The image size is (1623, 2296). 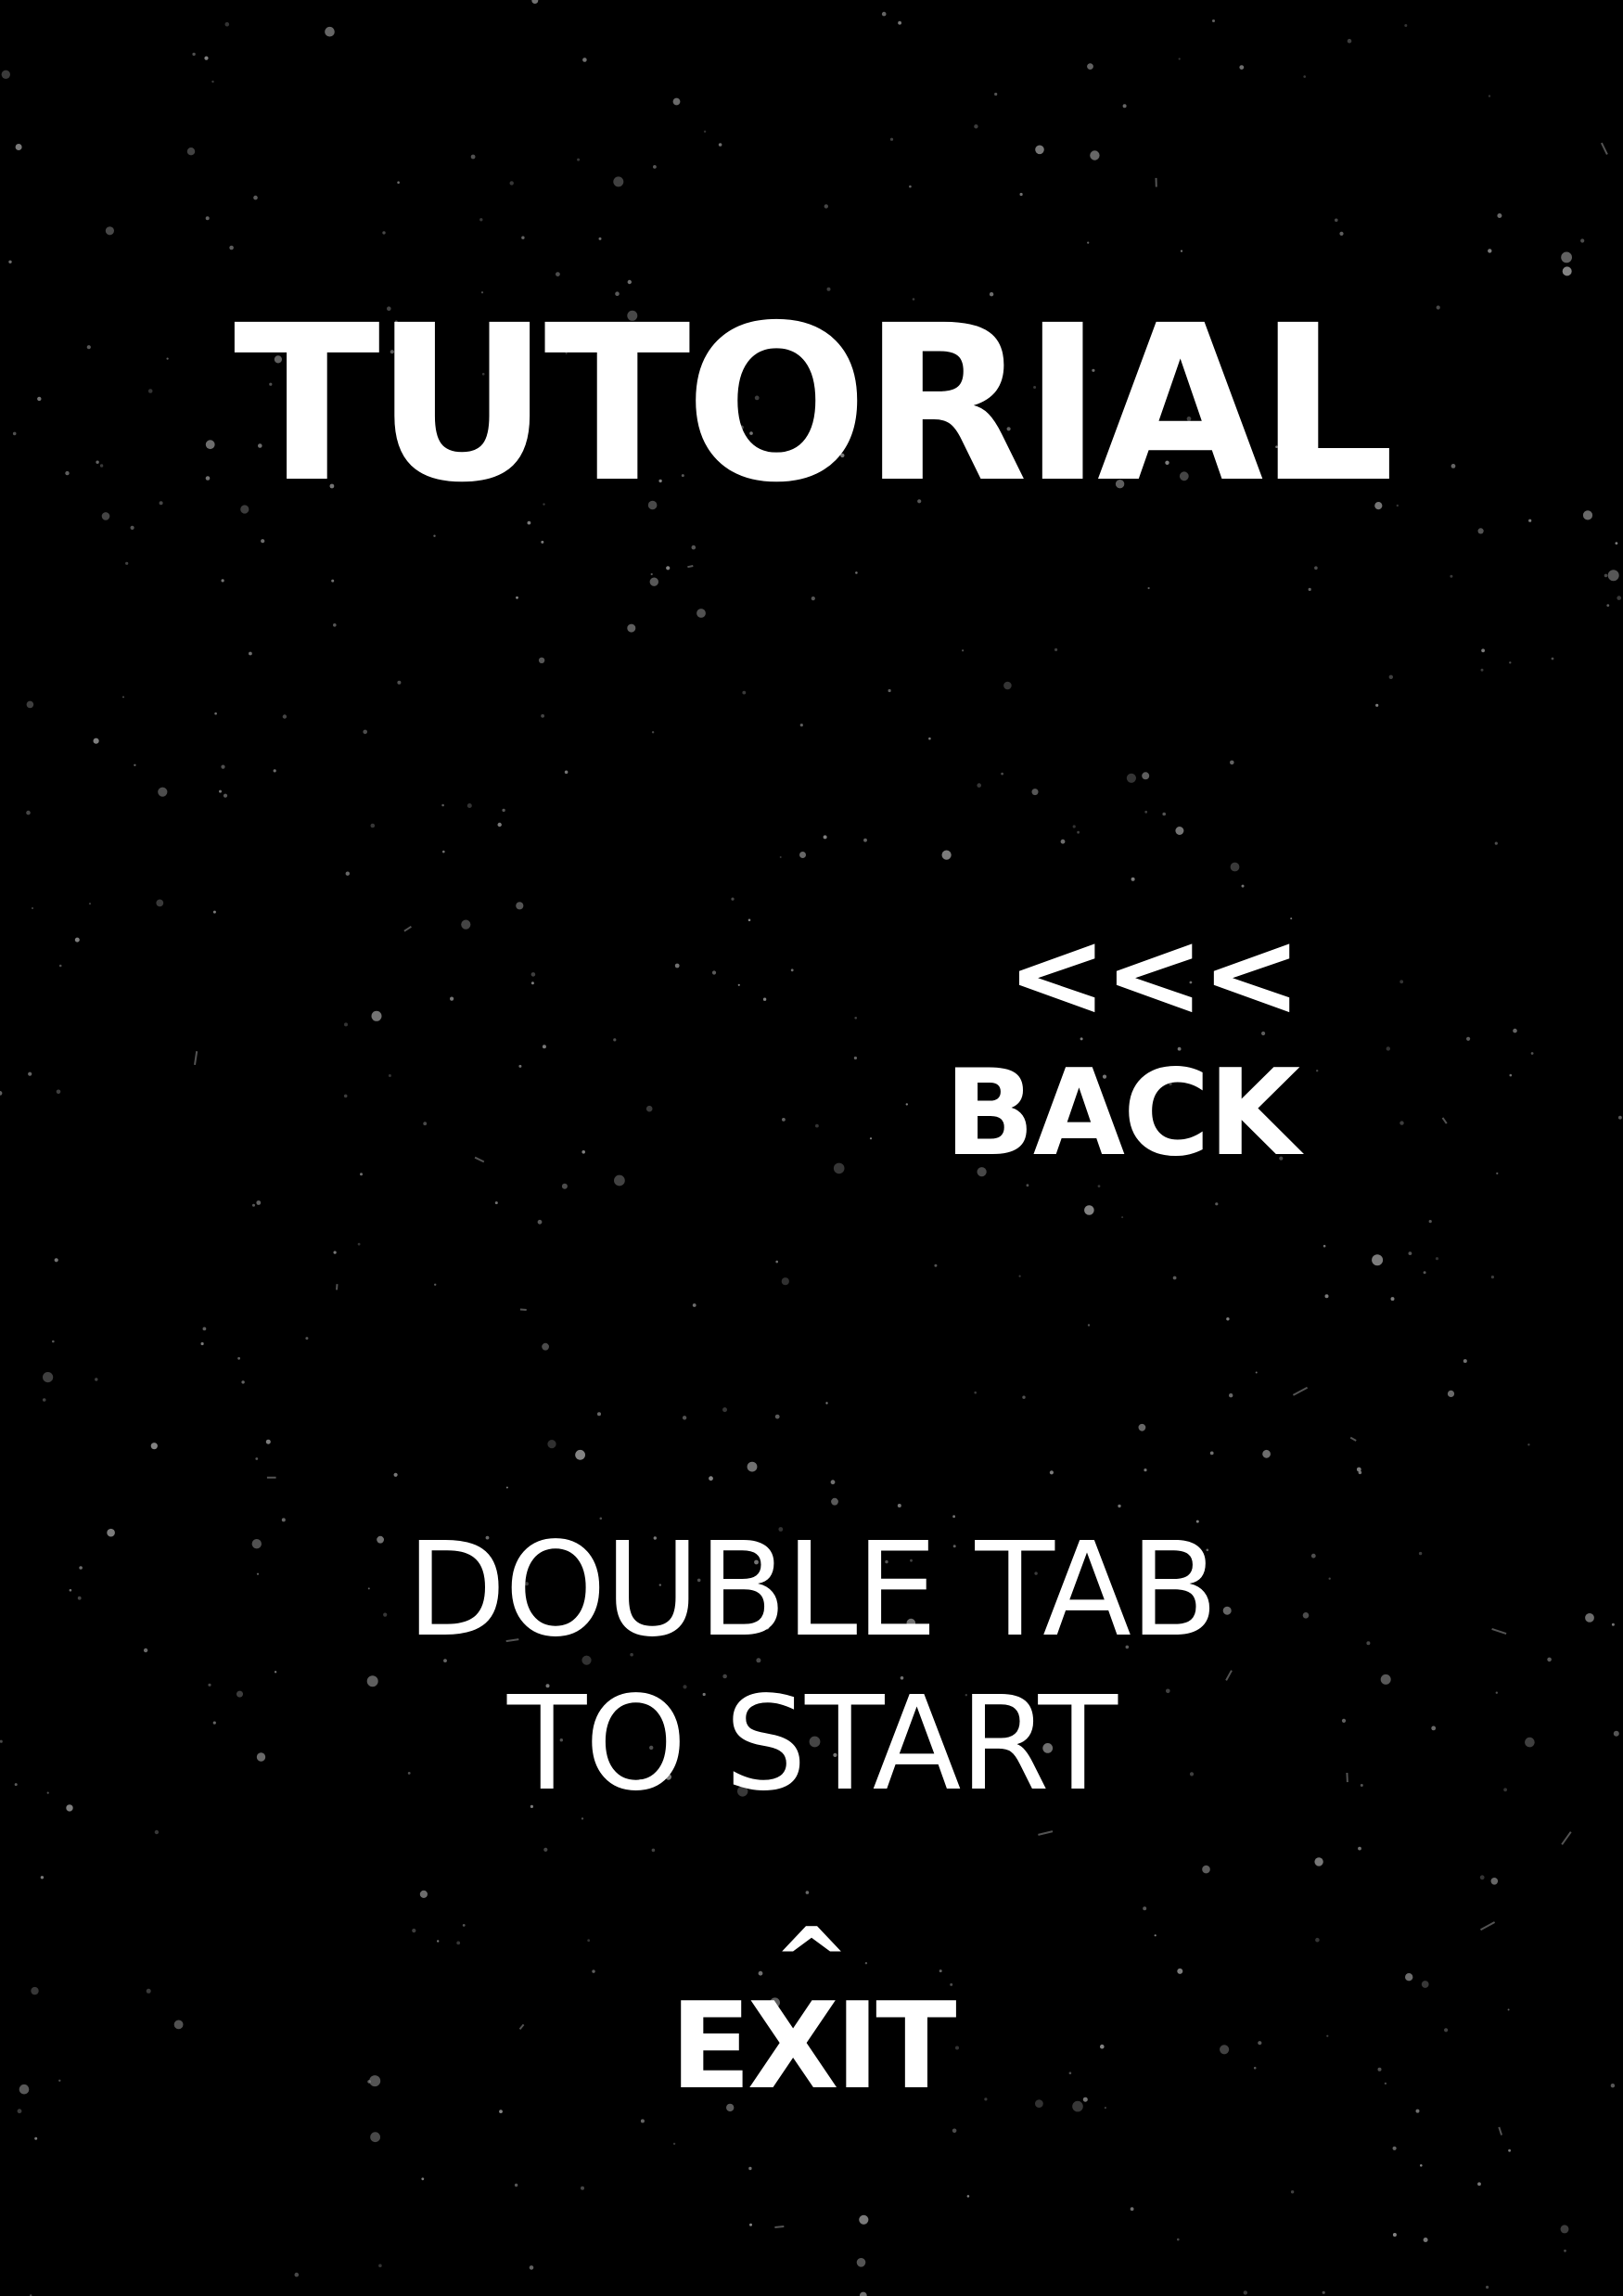 I want to click on start-prompt: DOUBLE TAB TO START, so click(x=811, y=1668).